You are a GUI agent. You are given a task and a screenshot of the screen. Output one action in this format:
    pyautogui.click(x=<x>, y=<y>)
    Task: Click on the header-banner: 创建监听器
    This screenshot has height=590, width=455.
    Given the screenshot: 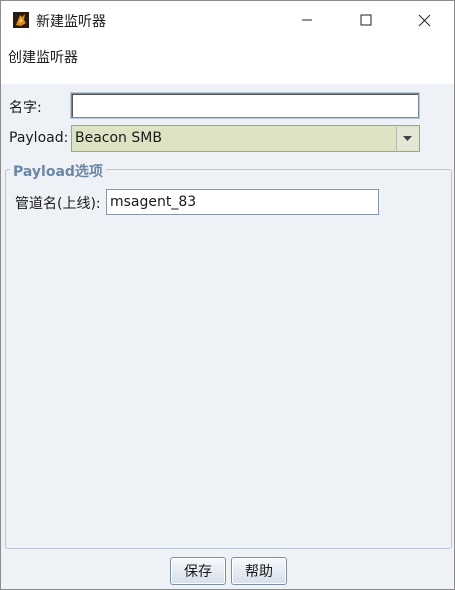 What is the action you would take?
    pyautogui.click(x=227, y=61)
    